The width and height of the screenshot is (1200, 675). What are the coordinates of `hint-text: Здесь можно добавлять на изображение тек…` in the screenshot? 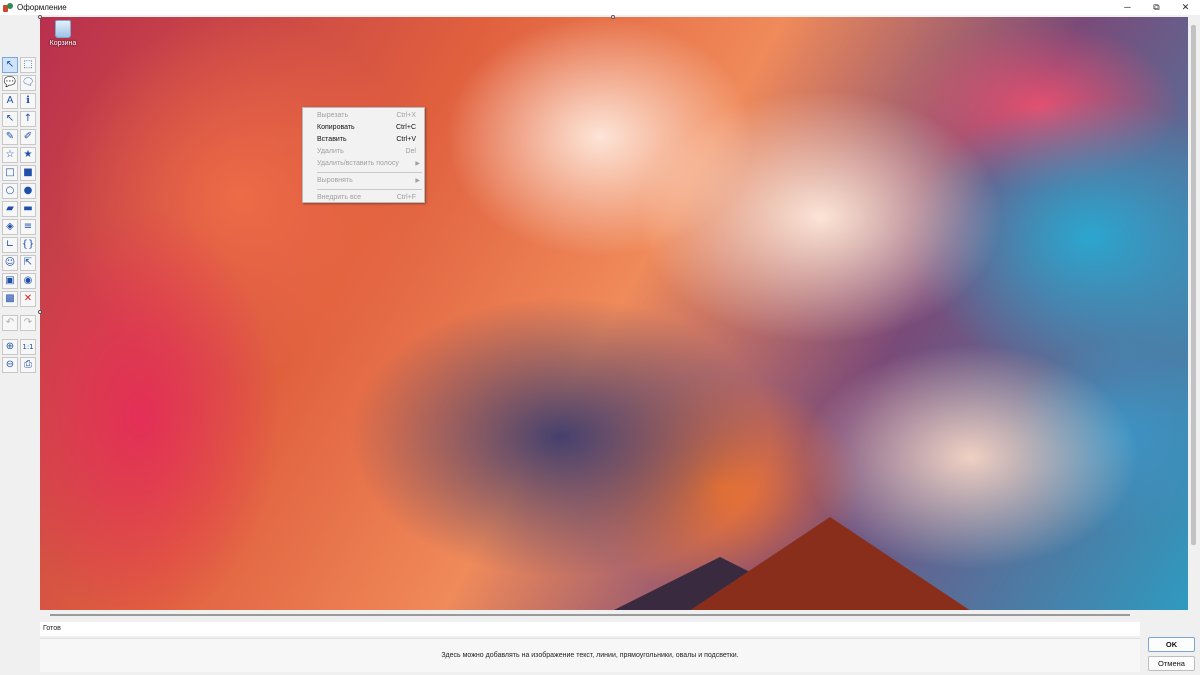 It's located at (590, 655).